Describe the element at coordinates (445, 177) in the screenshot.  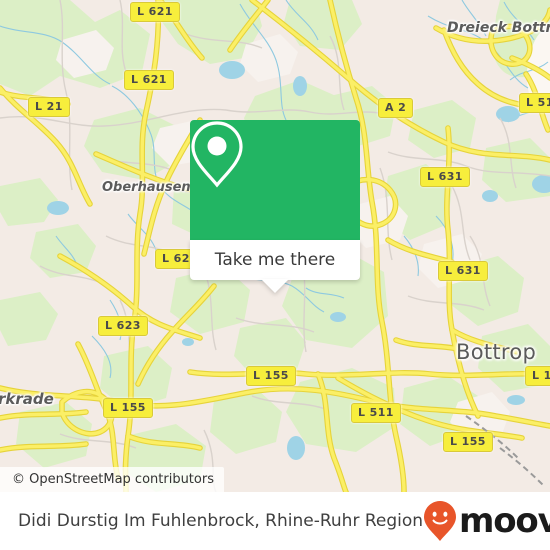
I see `shield-l631-top: L 631` at that location.